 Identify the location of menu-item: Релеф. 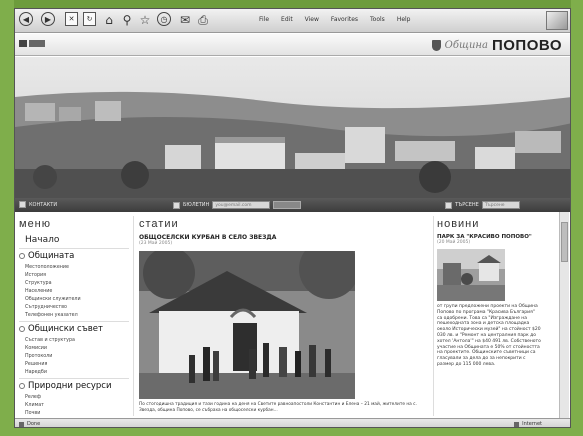
(74, 397).